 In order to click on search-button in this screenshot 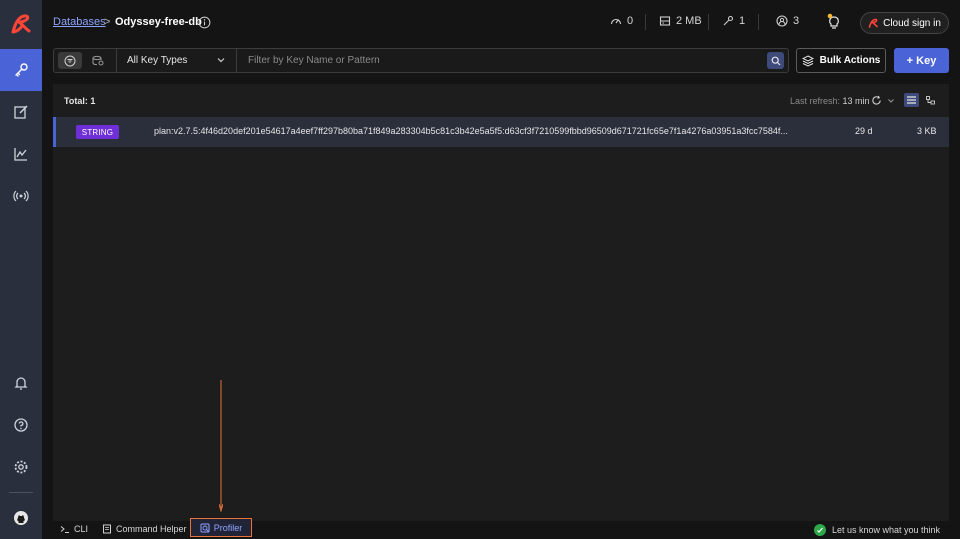, I will do `click(775, 60)`.